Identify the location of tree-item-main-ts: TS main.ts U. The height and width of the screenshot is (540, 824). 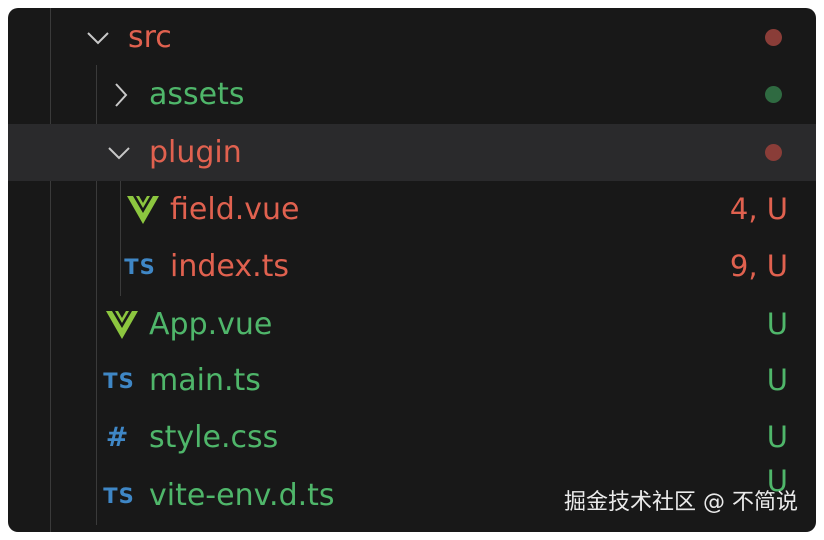
(412, 380).